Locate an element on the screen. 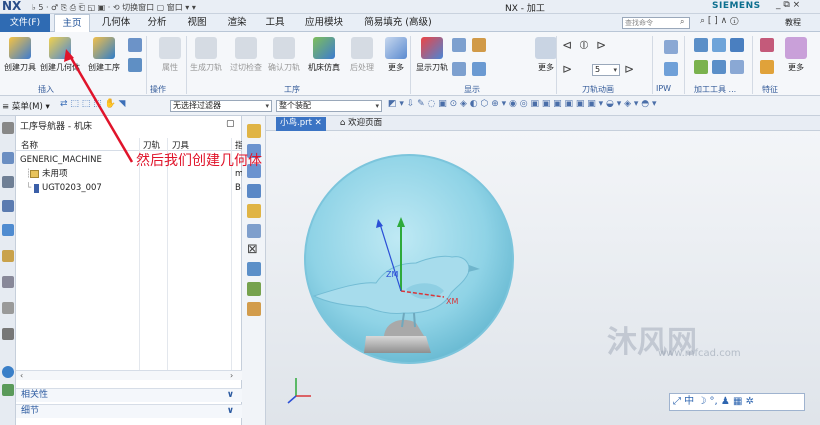 The image size is (820, 425). annotation-arrow is located at coordinates (99, 106).